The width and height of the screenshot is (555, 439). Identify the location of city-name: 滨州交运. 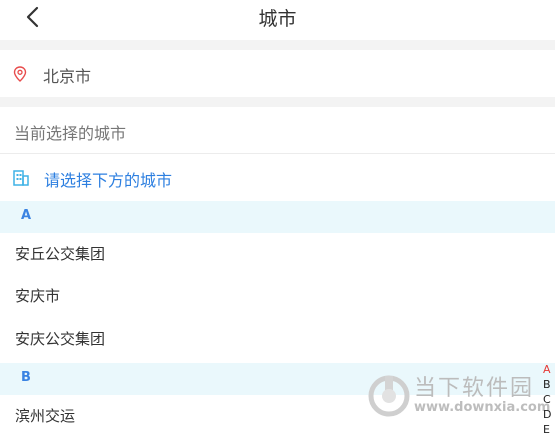
(45, 416).